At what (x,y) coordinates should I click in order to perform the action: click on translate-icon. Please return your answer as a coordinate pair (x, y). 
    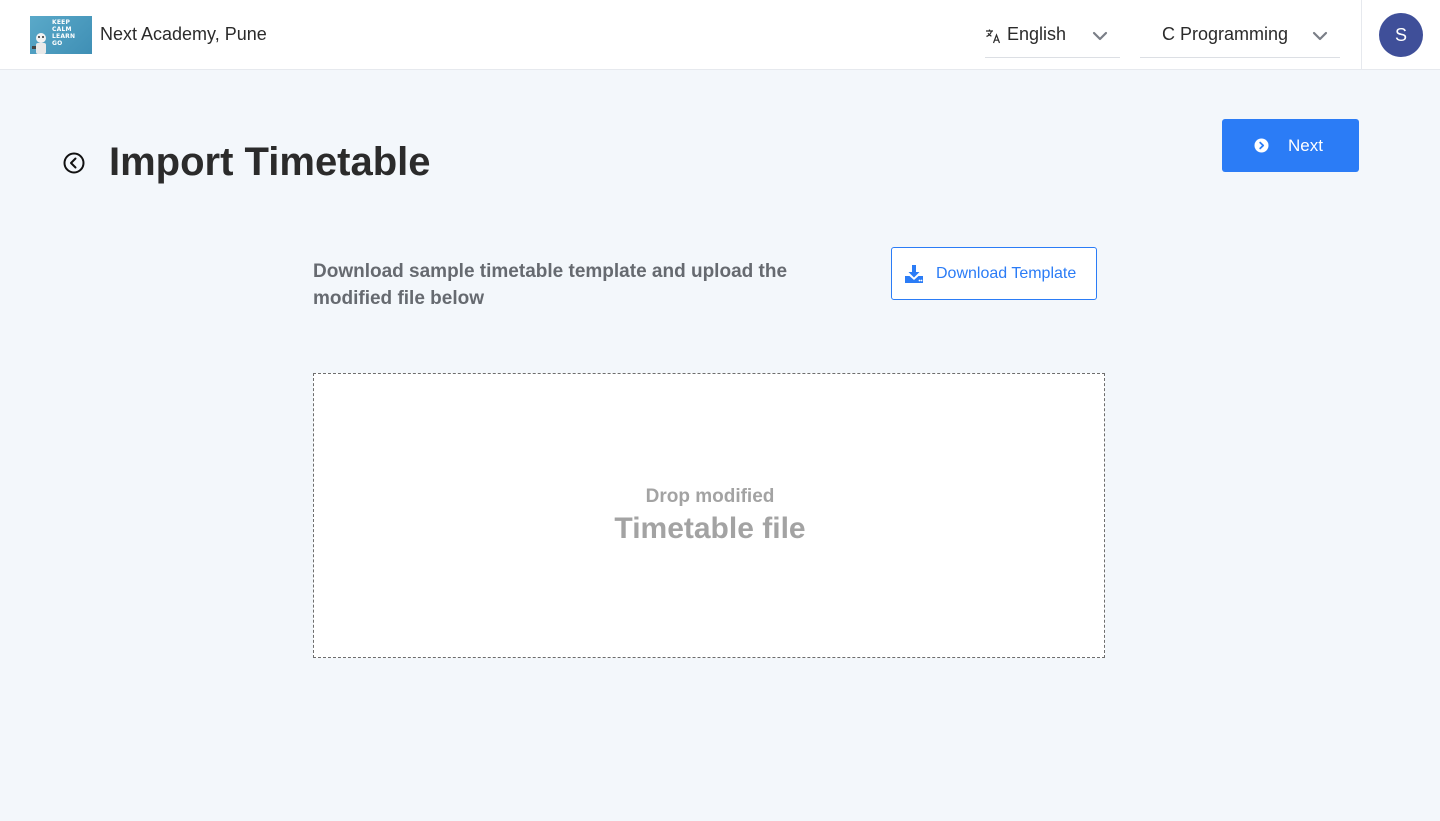
    Looking at the image, I should click on (993, 36).